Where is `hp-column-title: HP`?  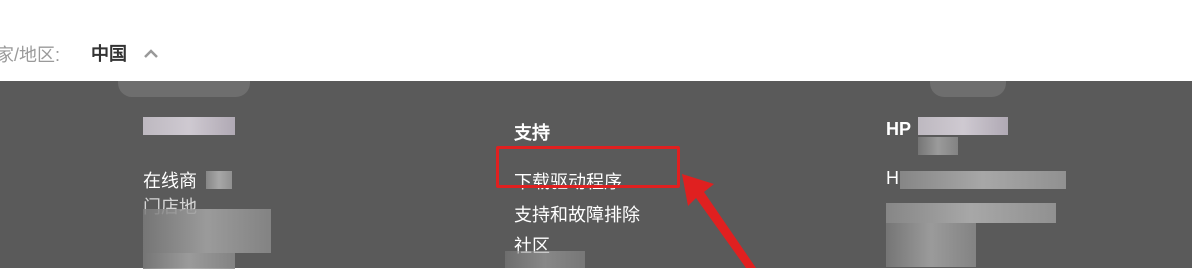
hp-column-title: HP is located at coordinates (899, 129).